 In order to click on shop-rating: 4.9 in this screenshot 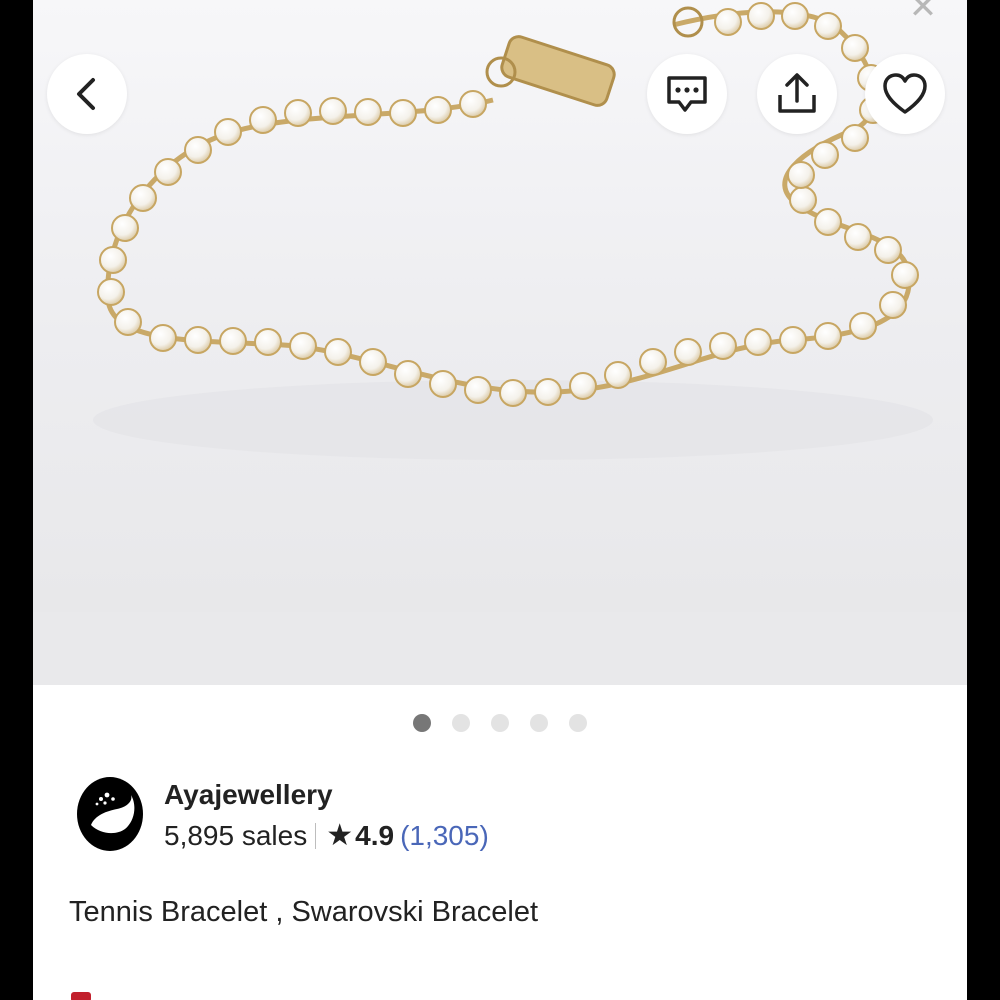, I will do `click(375, 835)`.